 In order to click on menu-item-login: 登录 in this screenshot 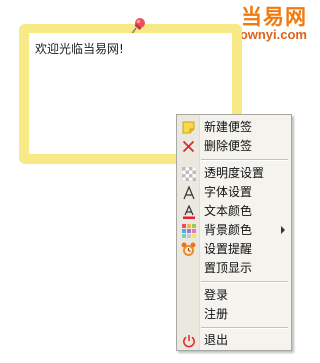, I will do `click(234, 295)`.